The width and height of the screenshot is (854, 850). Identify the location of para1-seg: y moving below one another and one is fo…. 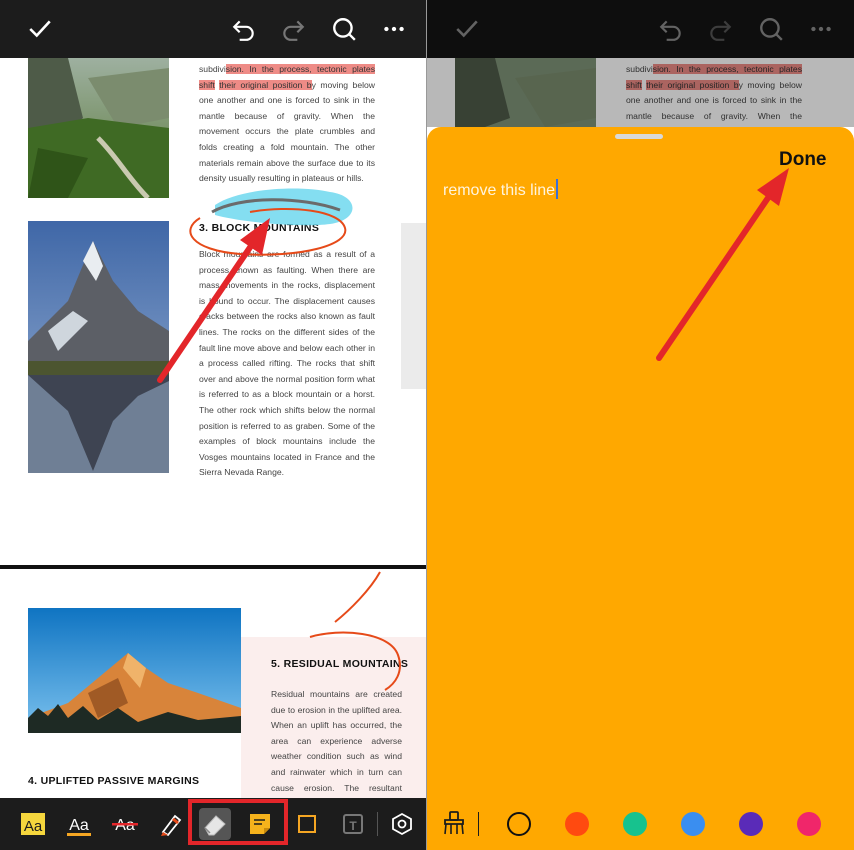
(287, 131).